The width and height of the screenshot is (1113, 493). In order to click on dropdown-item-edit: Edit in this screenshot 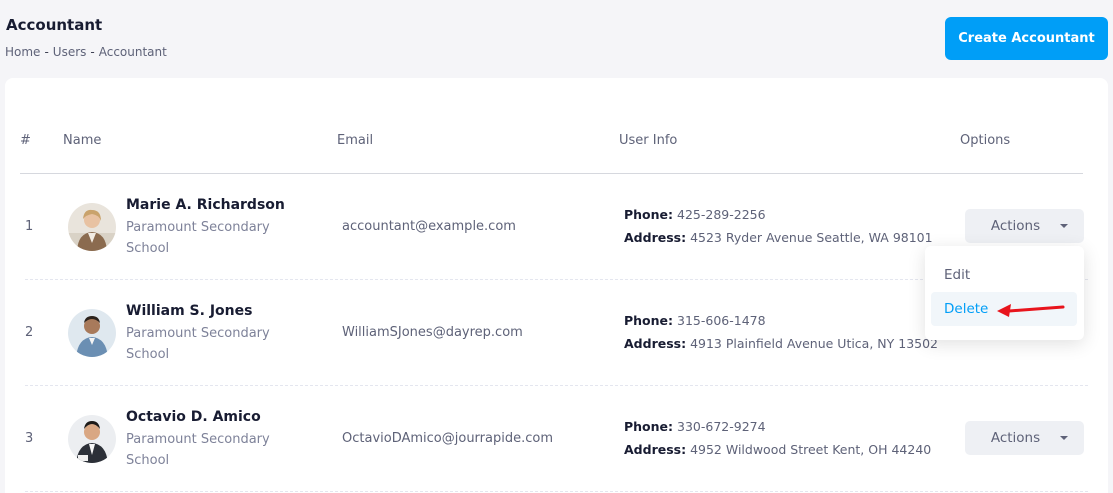, I will do `click(1004, 275)`.